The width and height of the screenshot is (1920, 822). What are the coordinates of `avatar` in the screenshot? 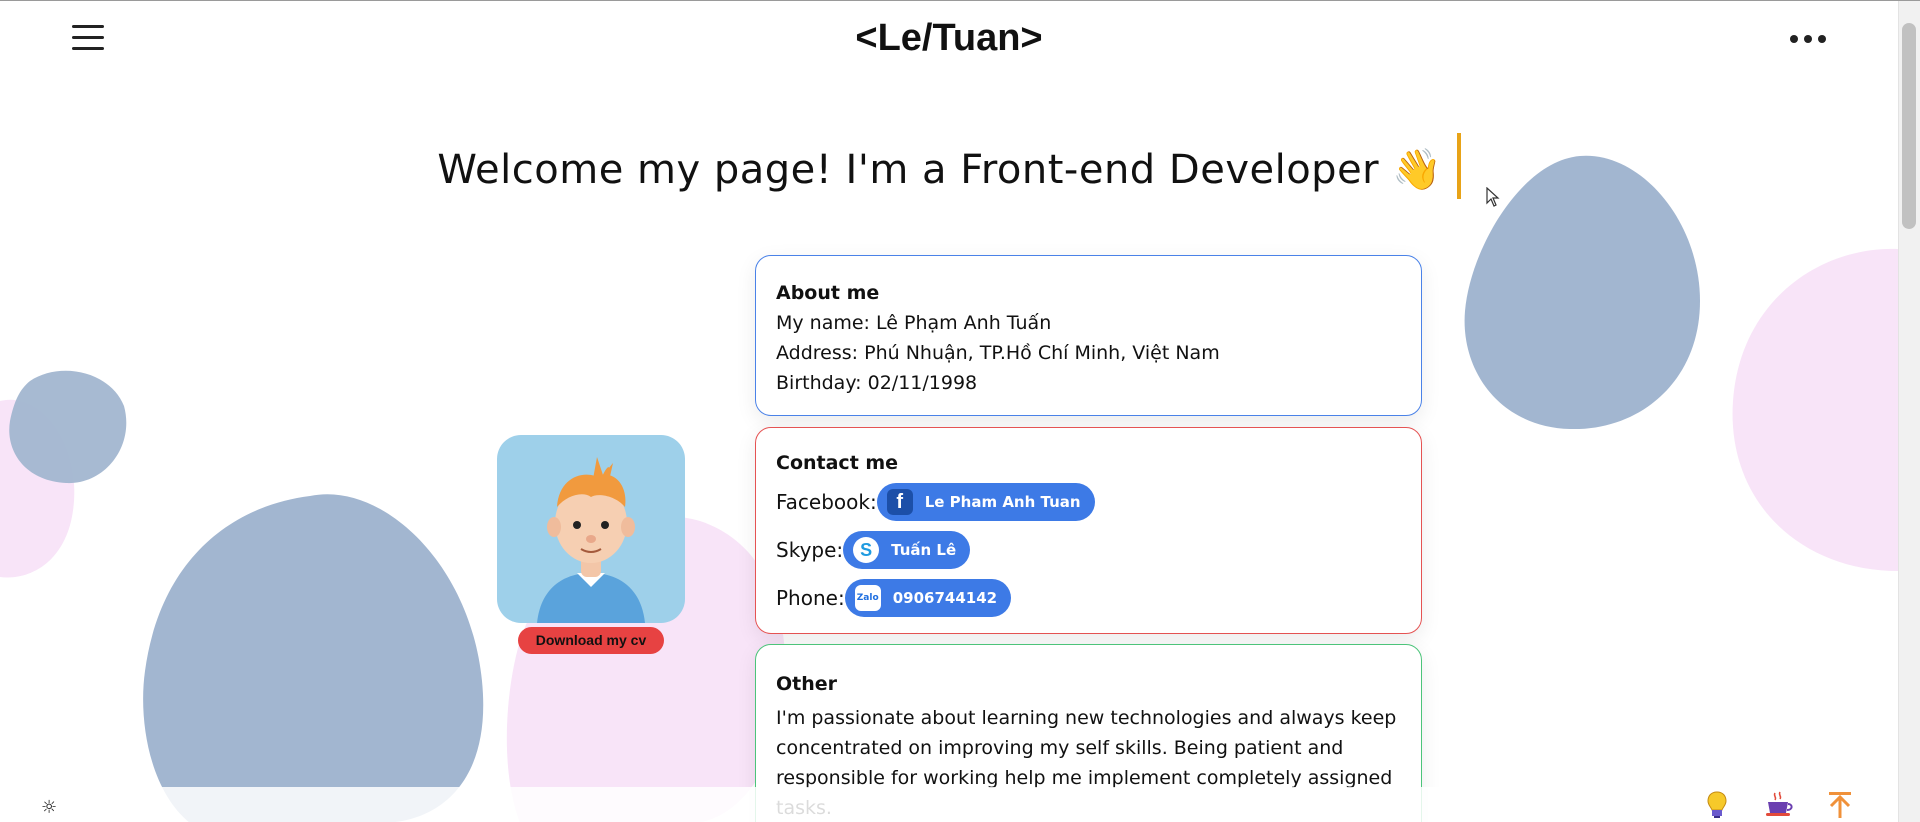 It's located at (591, 529).